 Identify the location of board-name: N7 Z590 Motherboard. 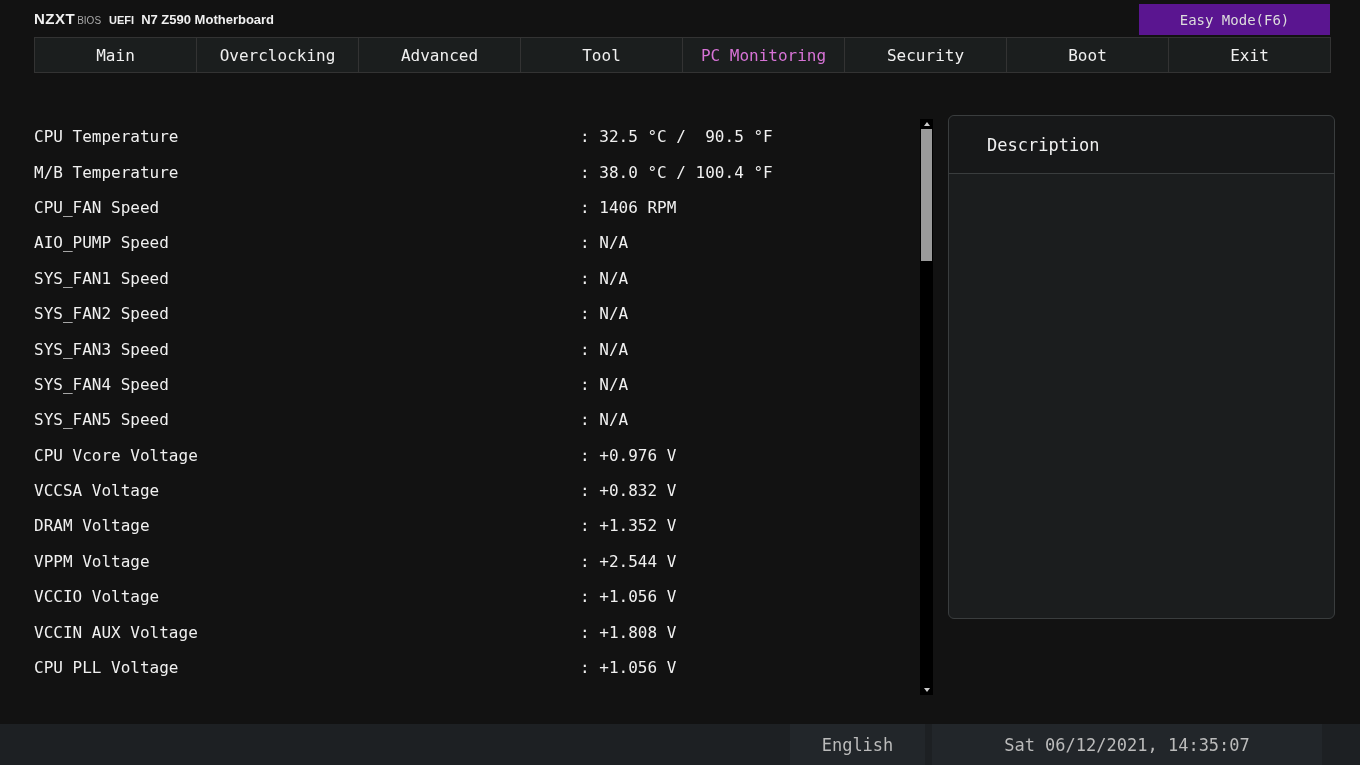
(208, 19).